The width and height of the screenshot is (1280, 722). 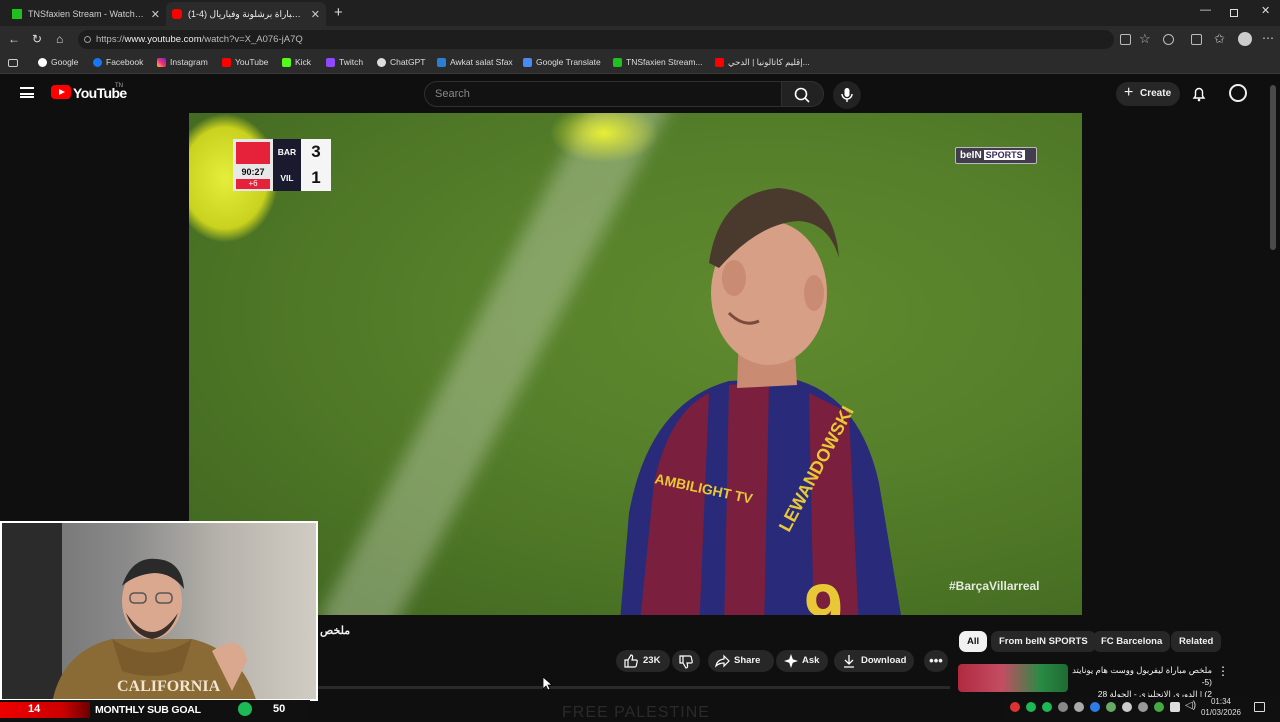 What do you see at coordinates (823, 592) in the screenshot?
I see `svg-text: 9` at bounding box center [823, 592].